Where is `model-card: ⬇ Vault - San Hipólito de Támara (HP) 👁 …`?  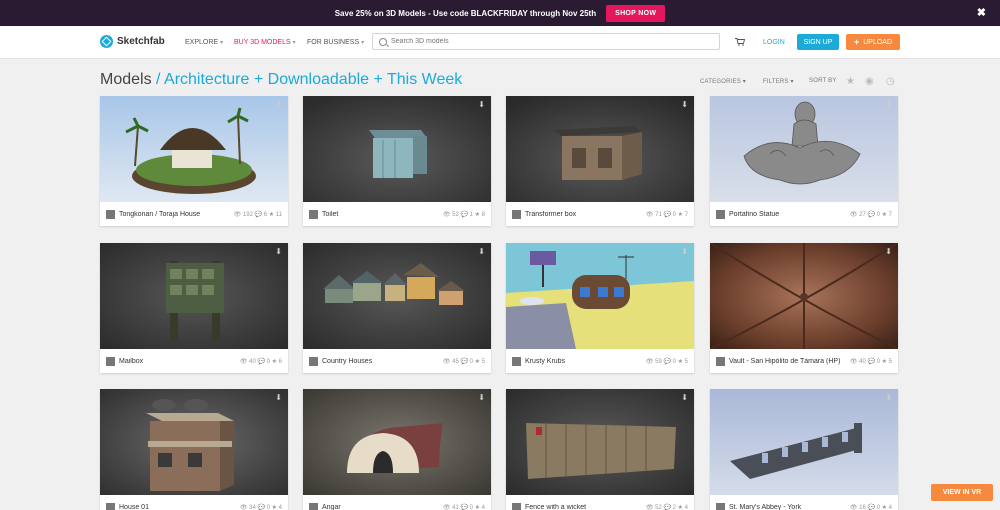
model-card: ⬇ Vault - San Hipólito de Támara (HP) 👁 … is located at coordinates (804, 308).